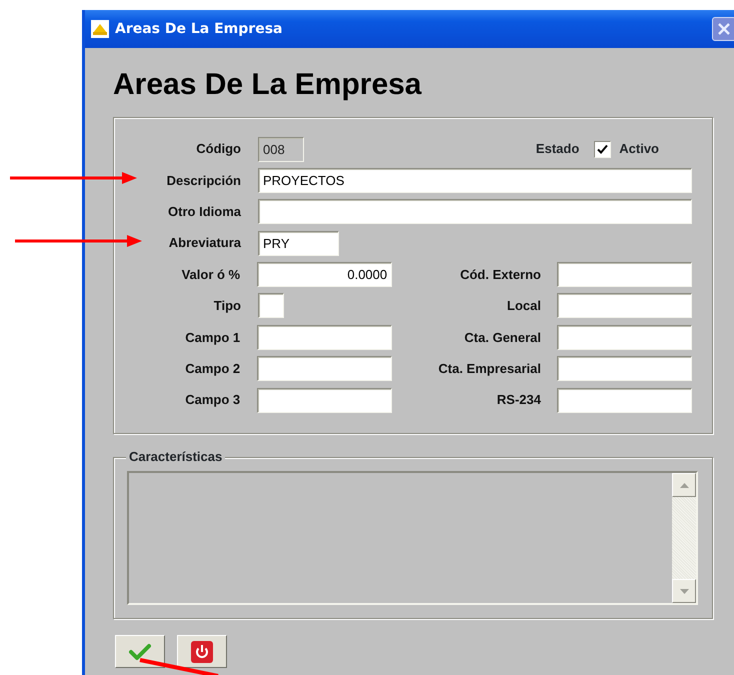 This screenshot has width=734, height=675. I want to click on field-label: Abreviatura, so click(204, 243).